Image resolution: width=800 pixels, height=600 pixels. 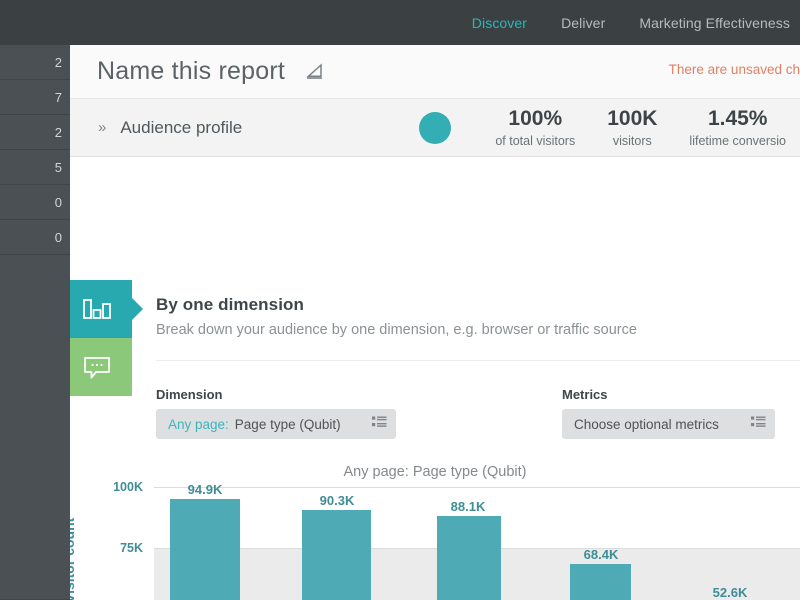 I want to click on nav-item-deliver: Deliver, so click(x=583, y=23).